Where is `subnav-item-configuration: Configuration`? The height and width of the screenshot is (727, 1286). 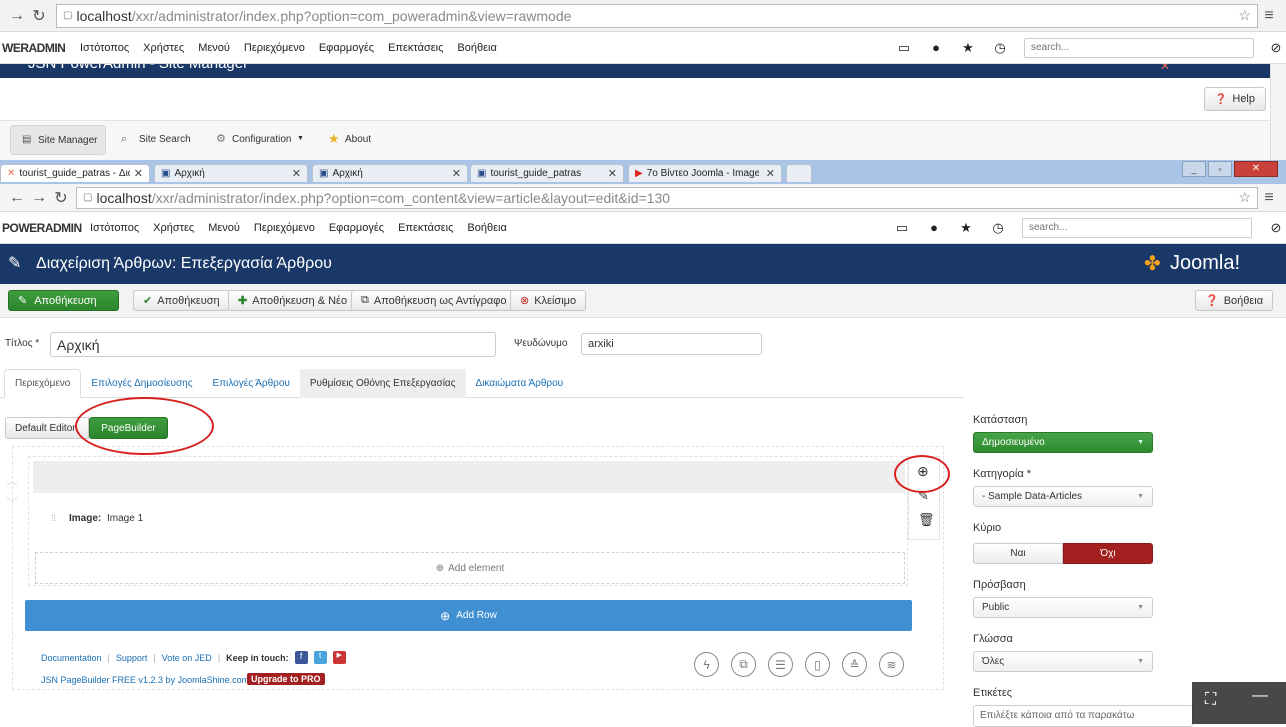 subnav-item-configuration: Configuration is located at coordinates (261, 139).